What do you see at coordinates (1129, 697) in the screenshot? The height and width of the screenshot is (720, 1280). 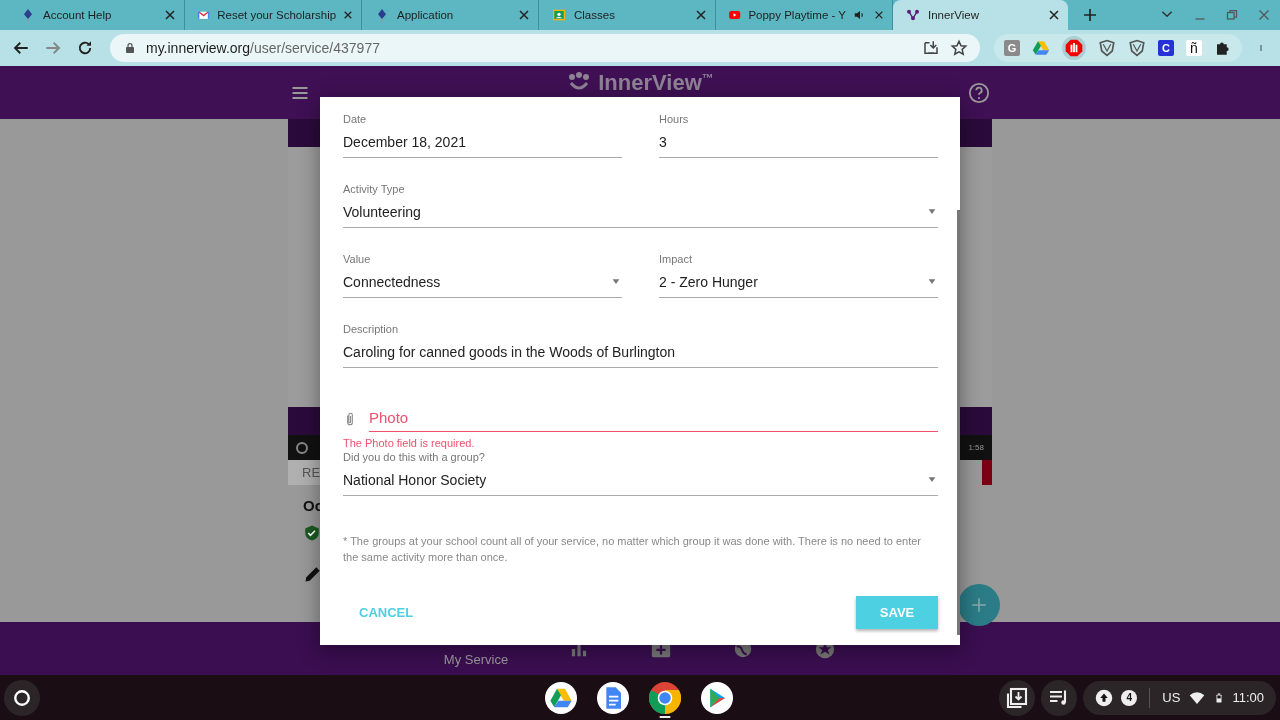 I see `notification-count: 4` at bounding box center [1129, 697].